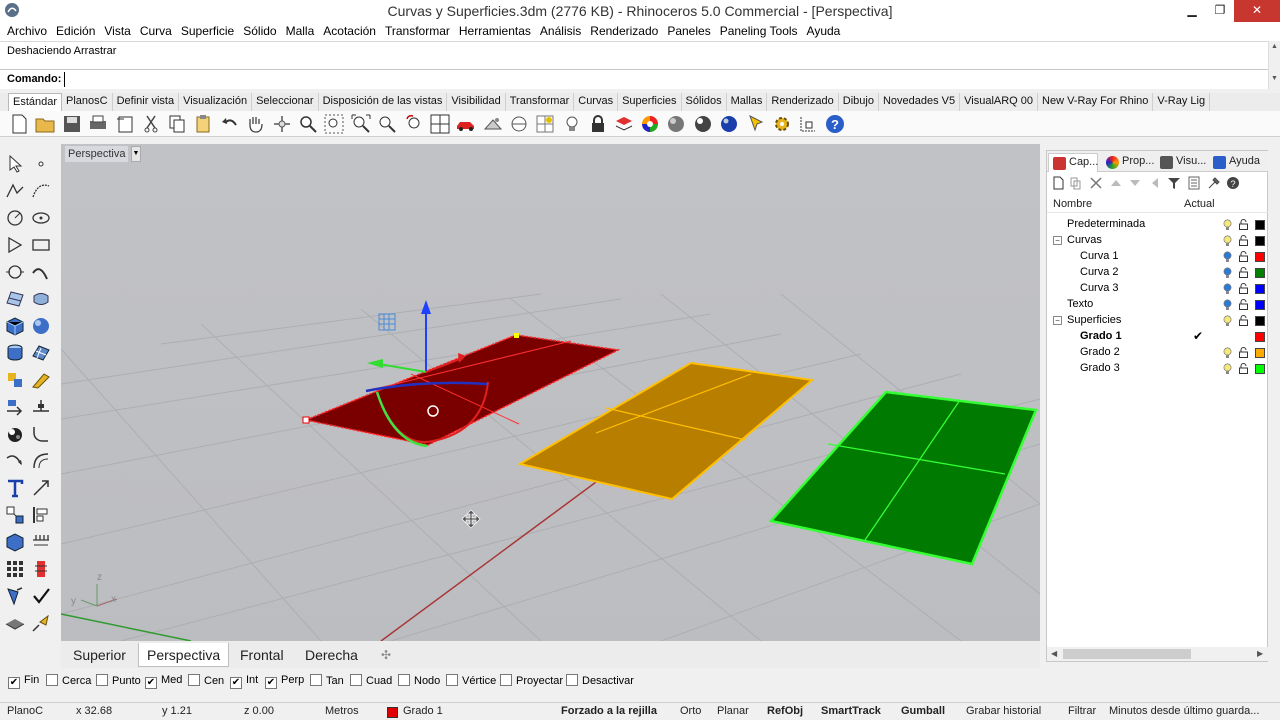 The width and height of the screenshot is (1280, 720). What do you see at coordinates (41, 191) in the screenshot?
I see `curve-icon` at bounding box center [41, 191].